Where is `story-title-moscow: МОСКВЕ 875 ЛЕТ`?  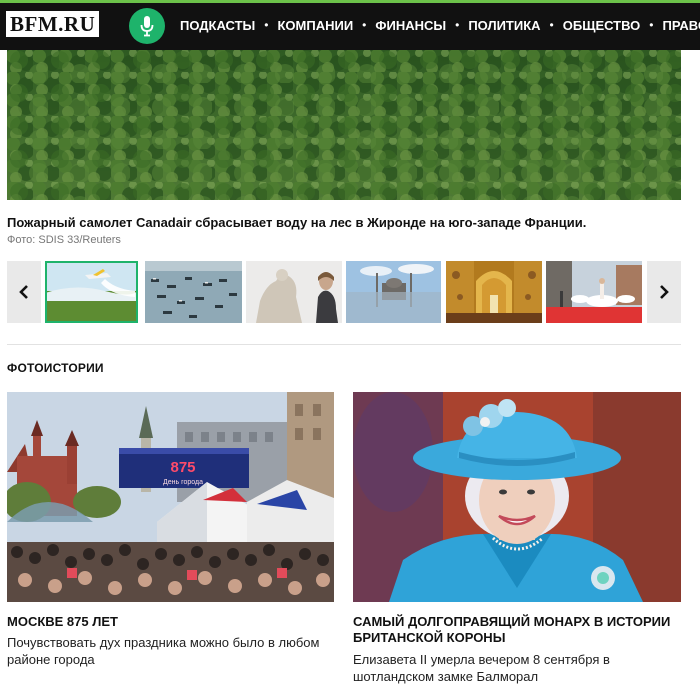
story-title-moscow: МОСКВЕ 875 ЛЕТ is located at coordinates (170, 622).